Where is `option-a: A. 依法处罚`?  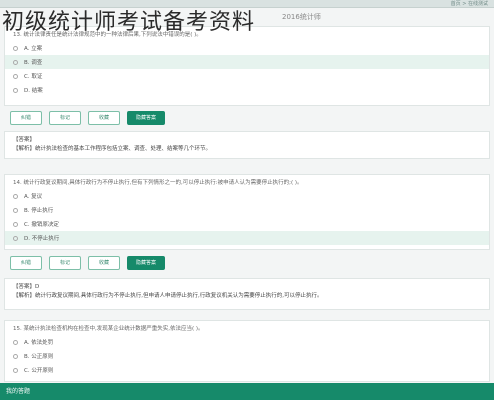
option-a: A. 依法处罚 is located at coordinates (247, 342).